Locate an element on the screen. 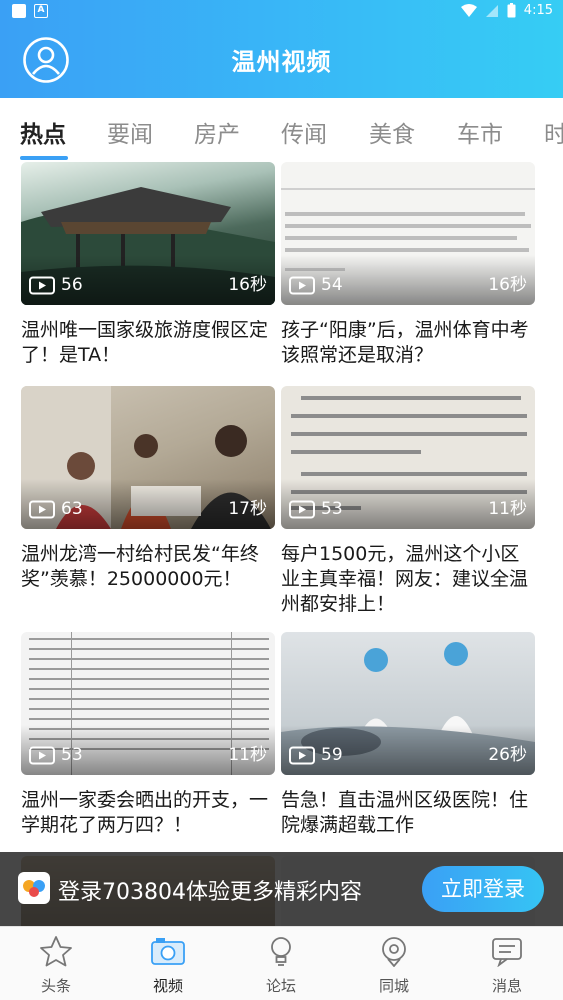  nav-label: 视频 is located at coordinates (167, 986).